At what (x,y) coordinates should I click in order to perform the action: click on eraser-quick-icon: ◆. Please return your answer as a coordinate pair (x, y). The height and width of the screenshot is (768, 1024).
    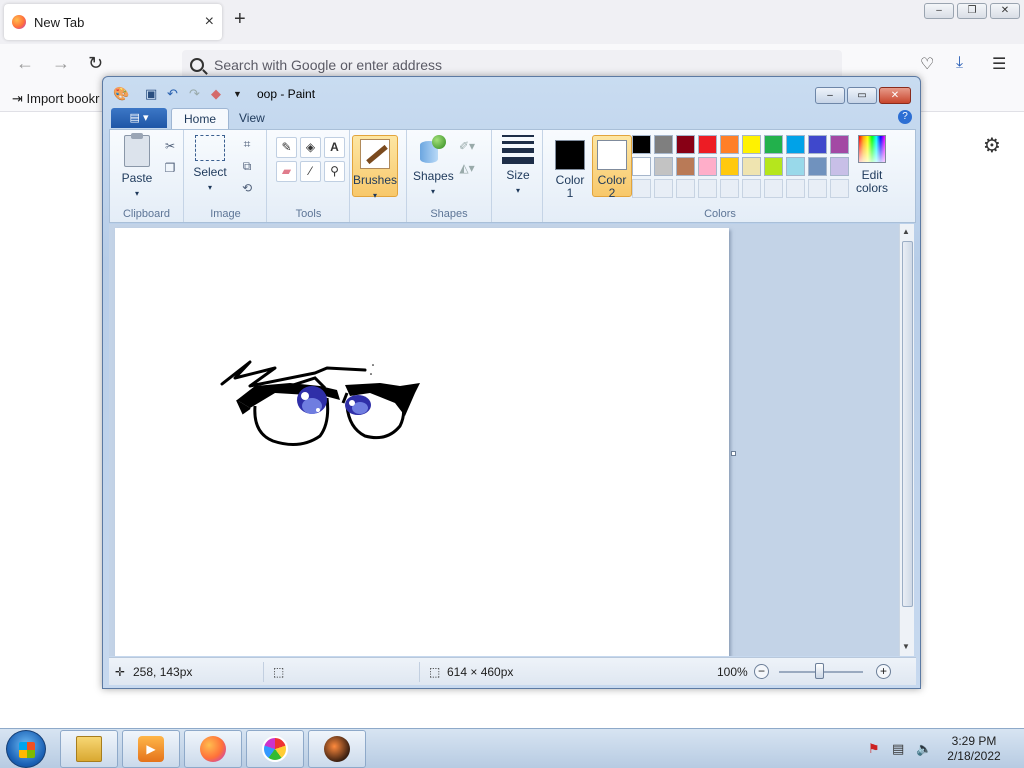
    Looking at the image, I should click on (216, 94).